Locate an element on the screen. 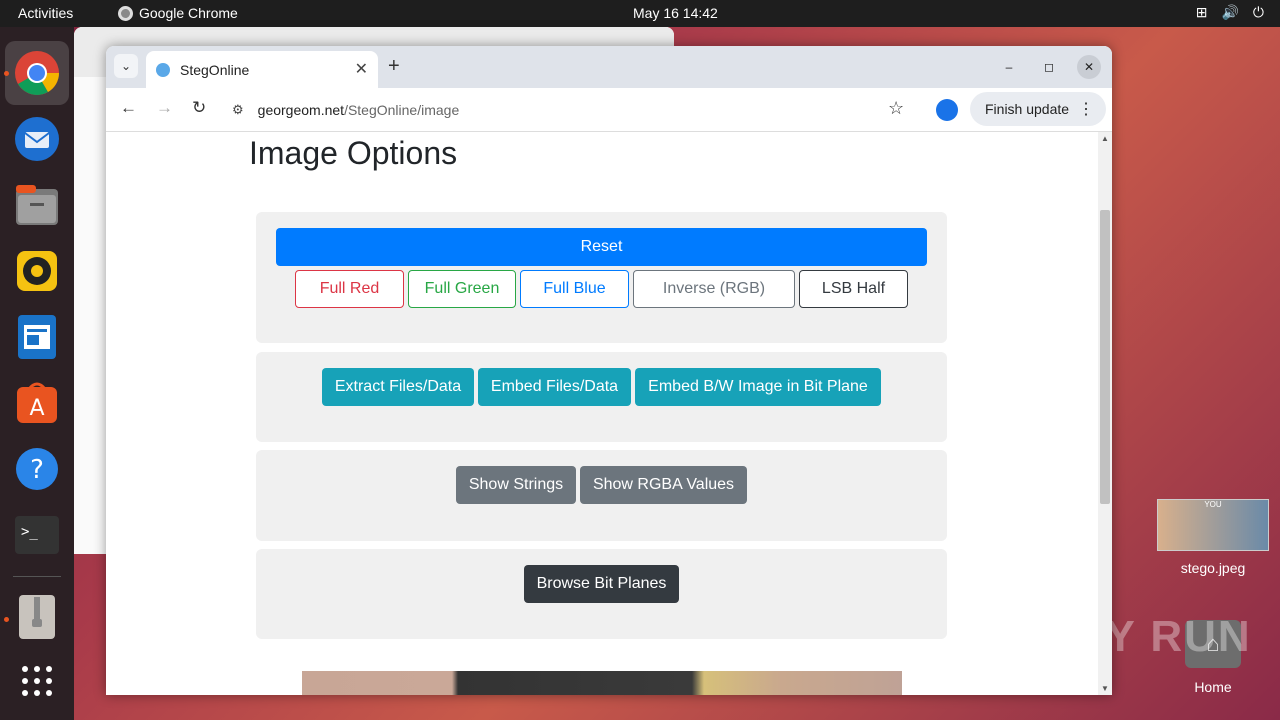 The height and width of the screenshot is (720, 1280). app-center-icon: A is located at coordinates (37, 402).